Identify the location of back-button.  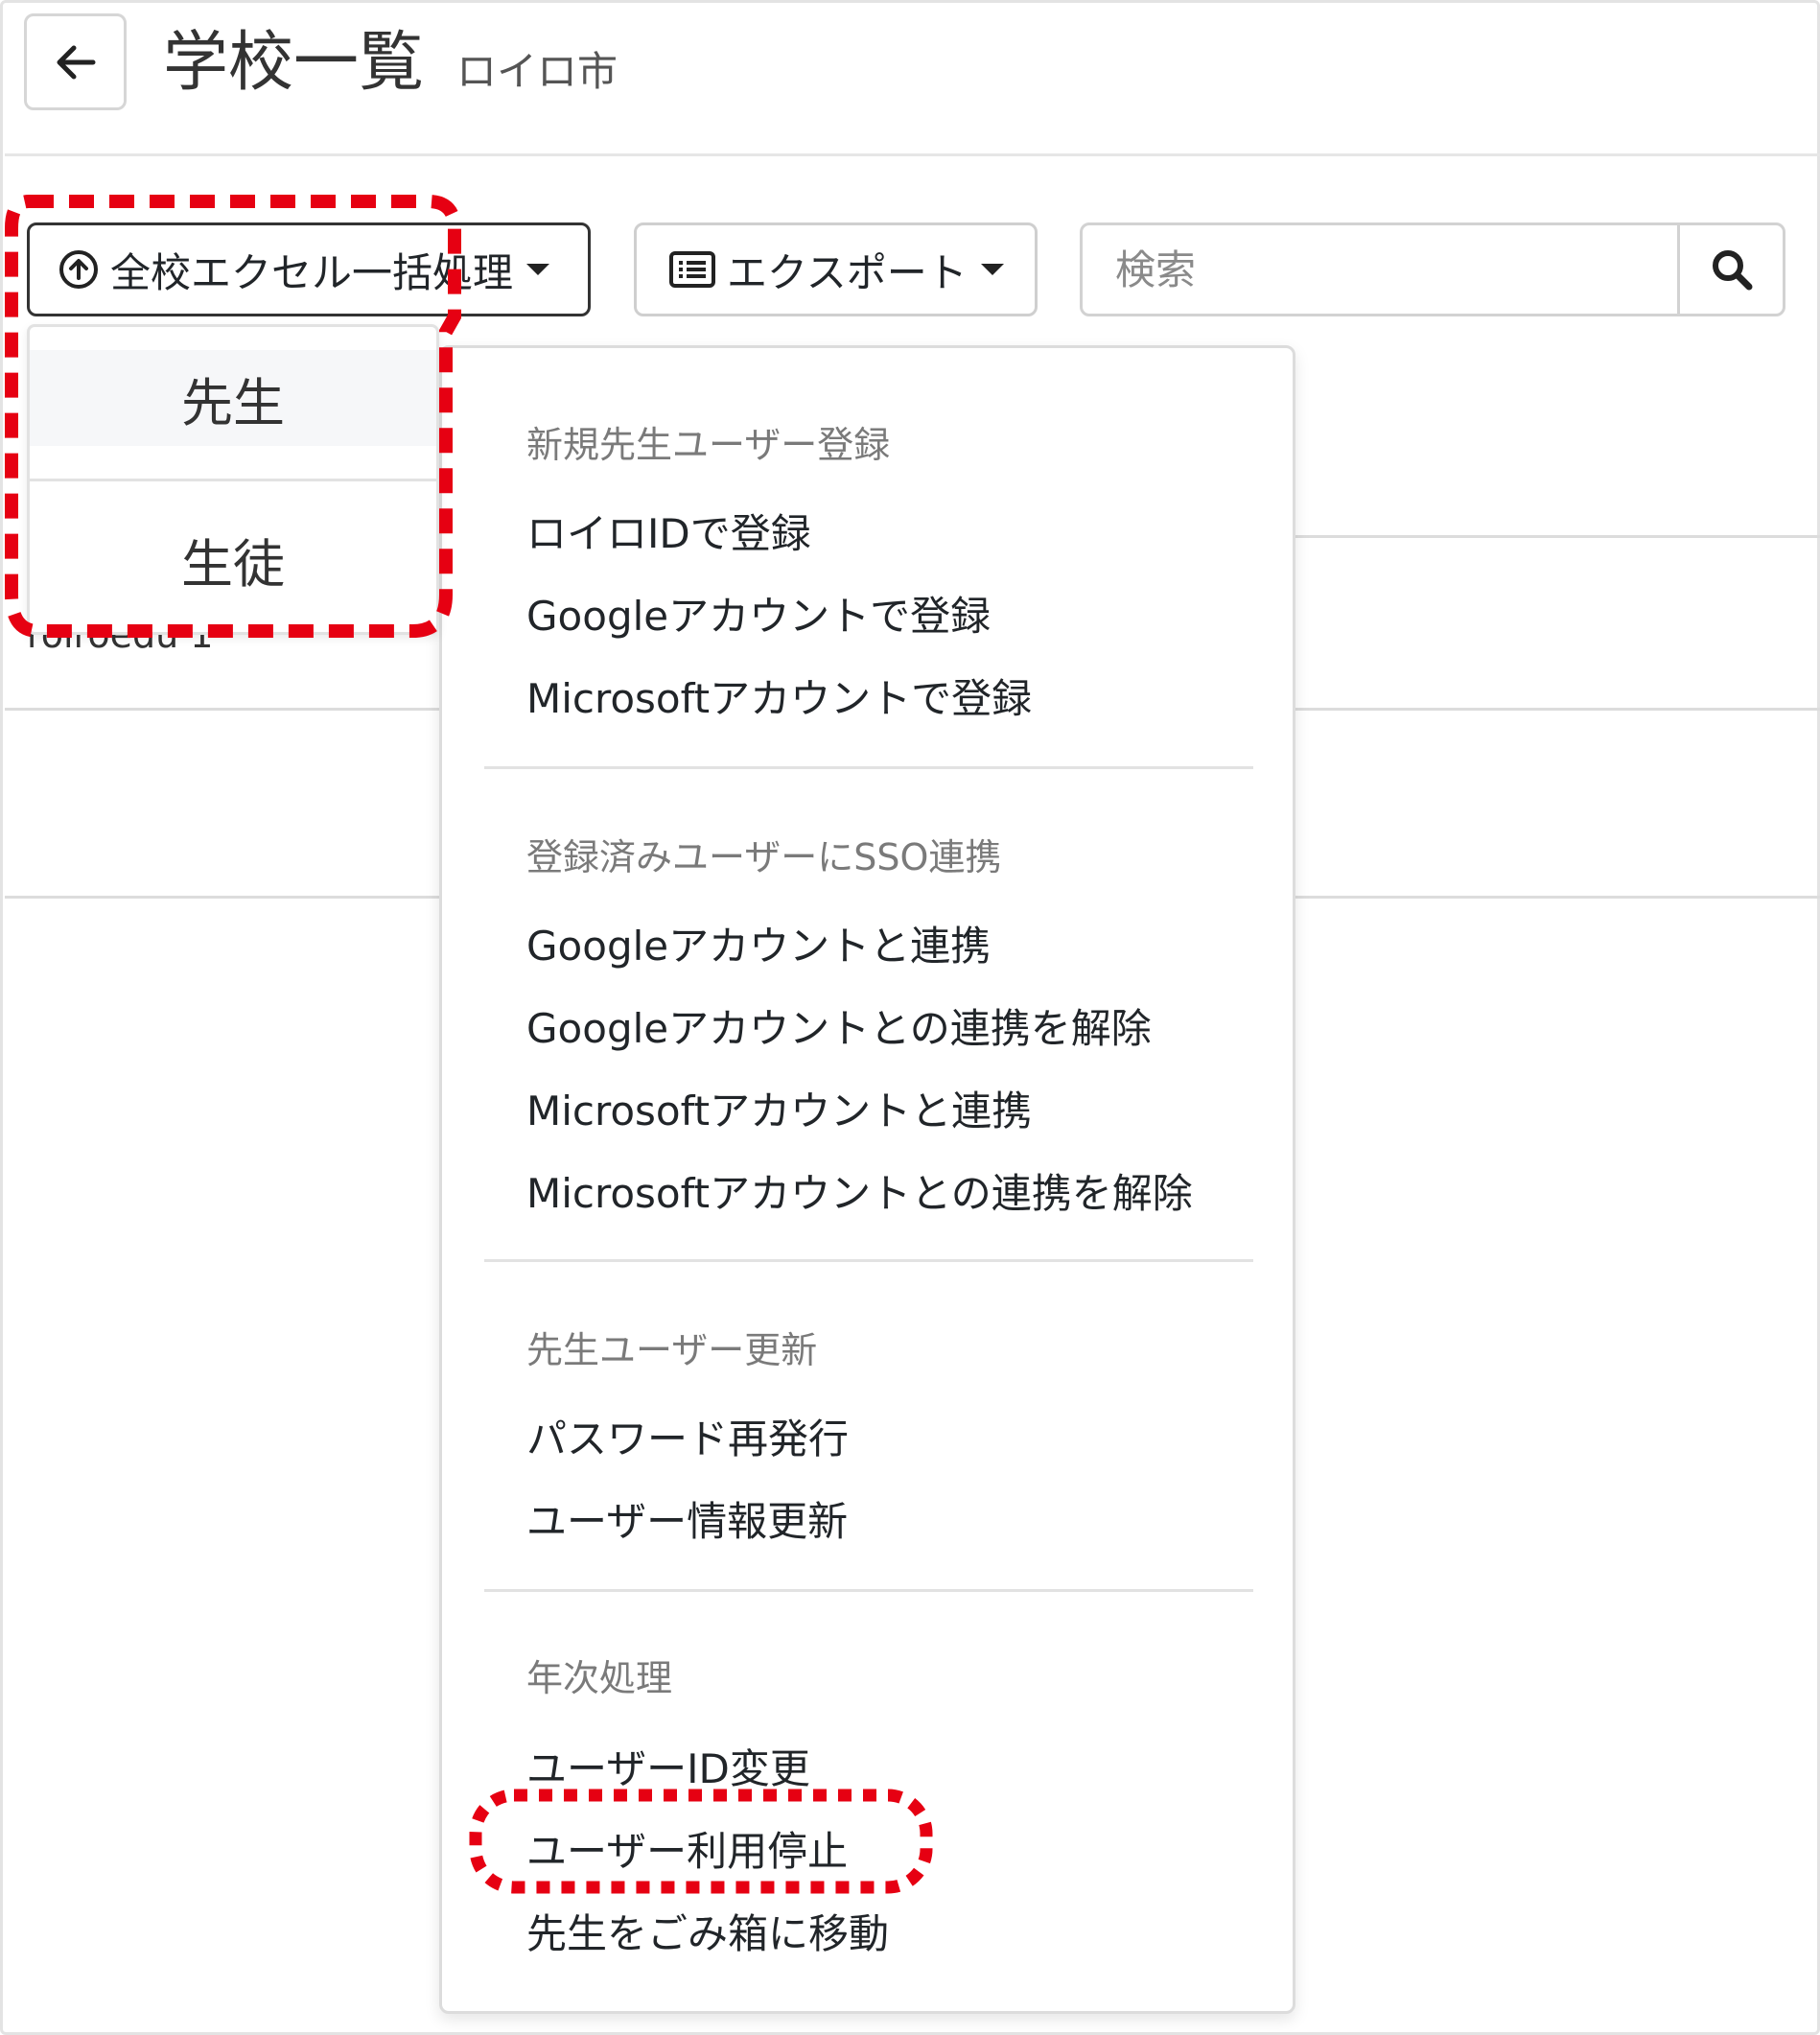
(75, 62).